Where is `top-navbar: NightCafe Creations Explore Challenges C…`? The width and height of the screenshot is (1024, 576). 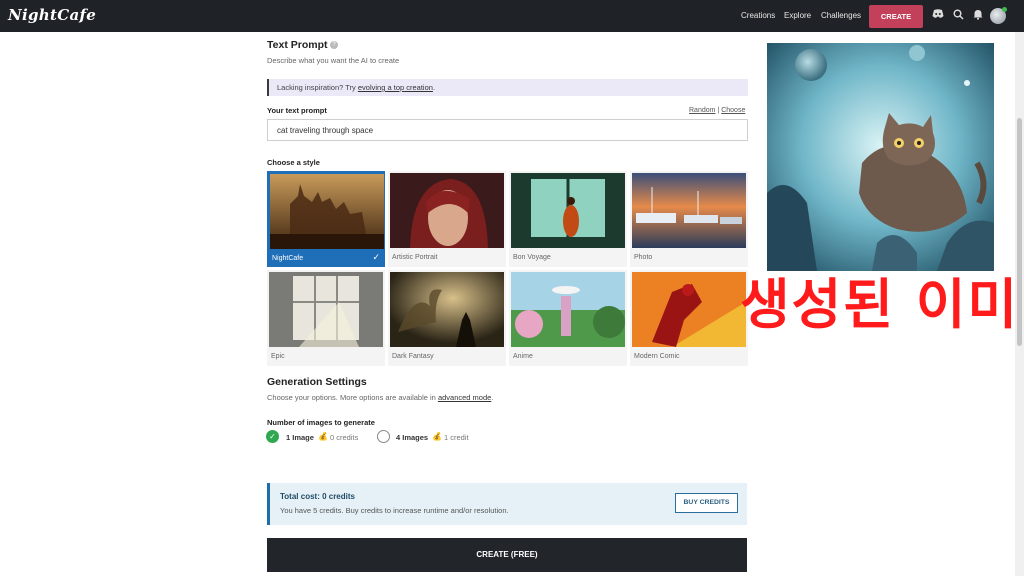
top-navbar: NightCafe Creations Explore Challenges C… is located at coordinates (512, 16).